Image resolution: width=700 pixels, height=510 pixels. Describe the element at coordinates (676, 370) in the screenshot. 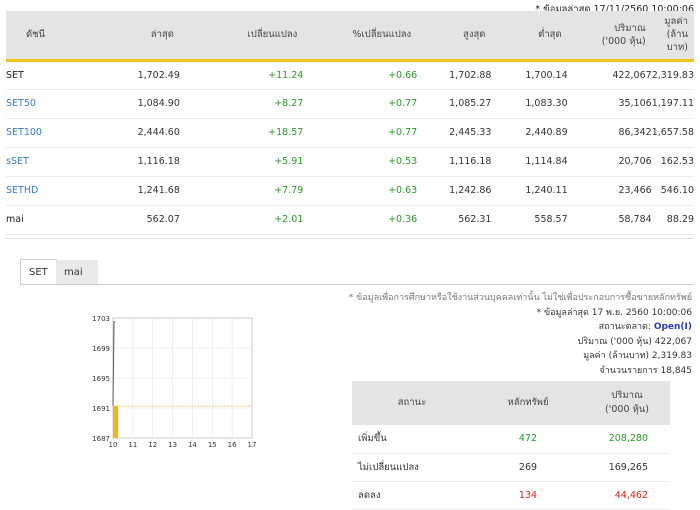

I see `total-deals-value: 18,845` at that location.